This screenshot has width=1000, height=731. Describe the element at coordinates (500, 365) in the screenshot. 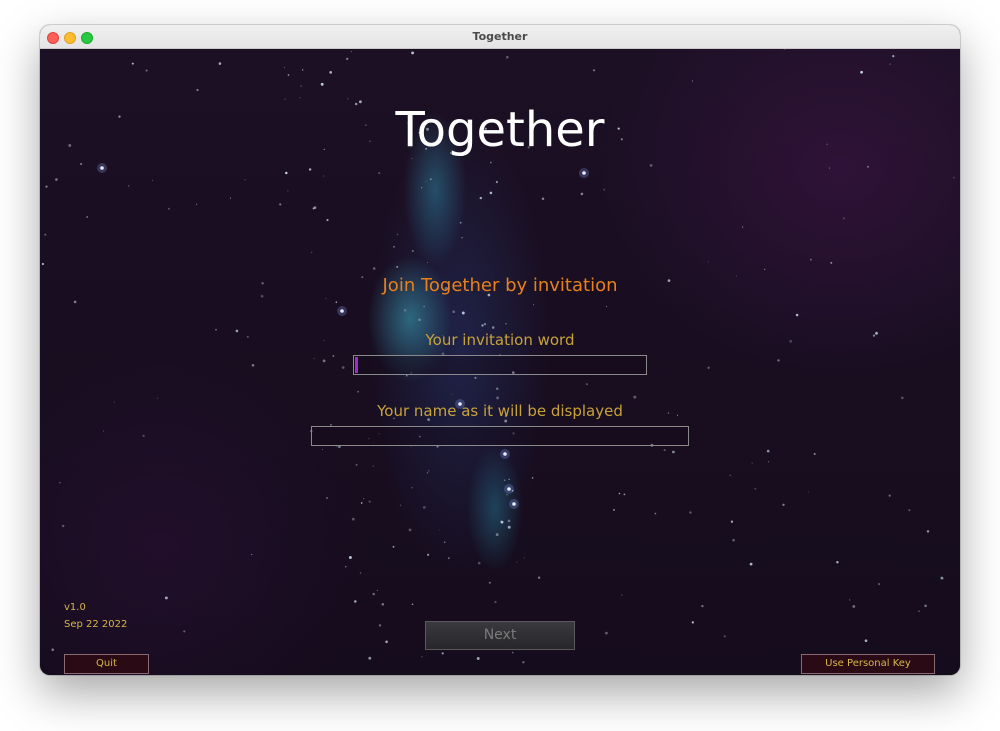

I see `invitation-word-input` at that location.